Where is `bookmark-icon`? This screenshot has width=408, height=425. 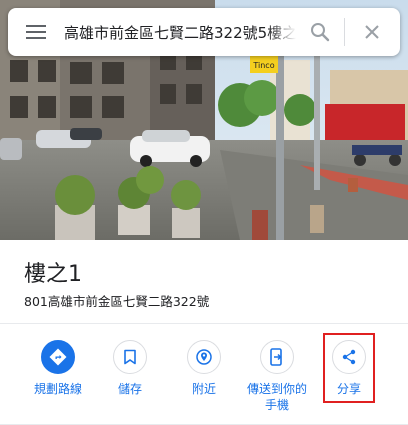 bookmark-icon is located at coordinates (130, 357).